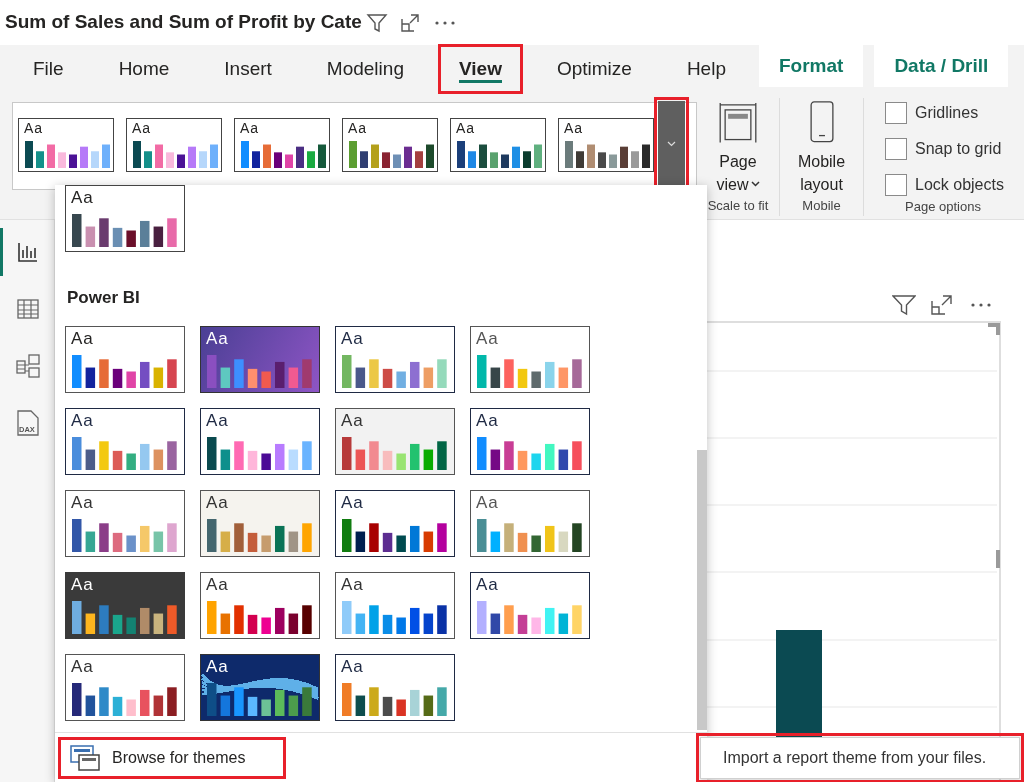 Image resolution: width=1024 pixels, height=782 pixels. Describe the element at coordinates (144, 69) in the screenshot. I see `ribbon-tab: Home` at that location.